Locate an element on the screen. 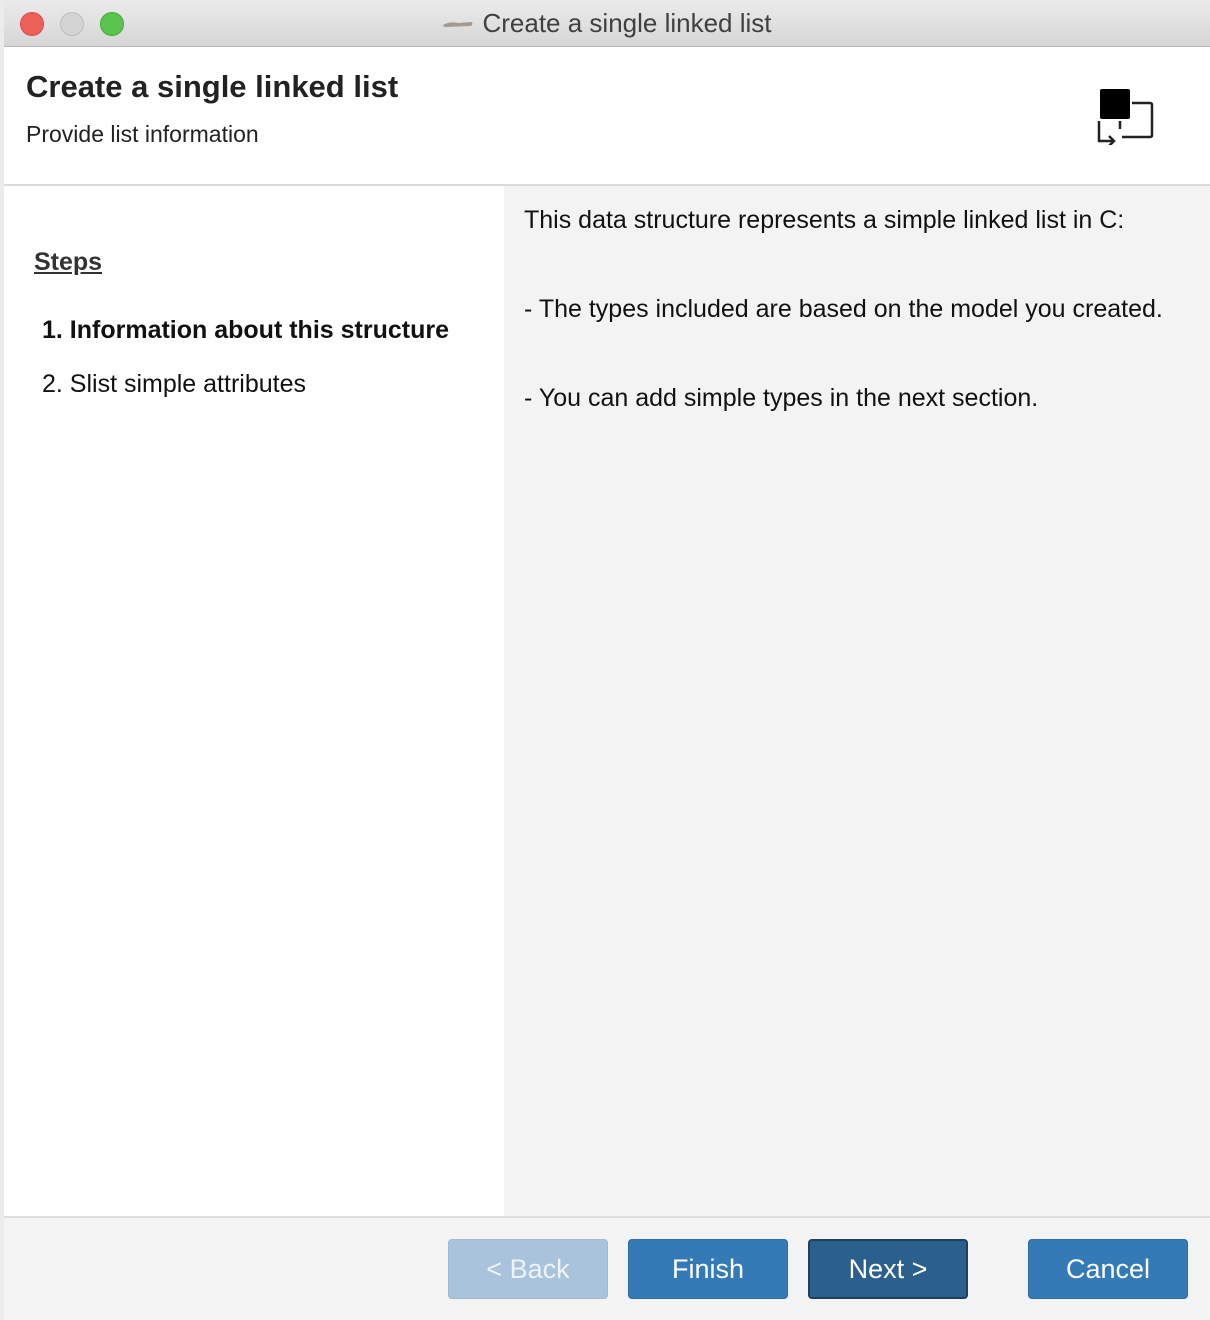 Image resolution: width=1210 pixels, height=1320 pixels. steps-heading: Steps is located at coordinates (68, 262).